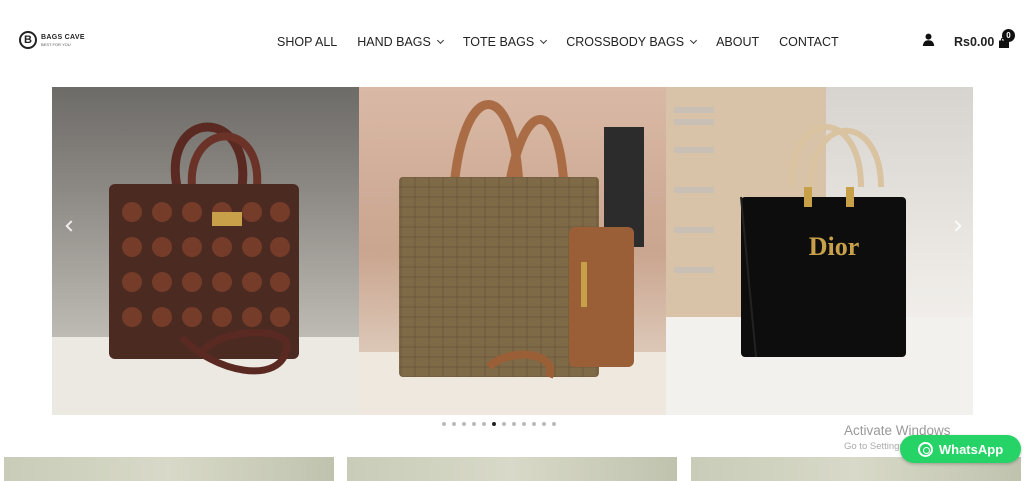 The height and width of the screenshot is (481, 1024). Describe the element at coordinates (28, 40) in the screenshot. I see `logo-mark: B` at that location.